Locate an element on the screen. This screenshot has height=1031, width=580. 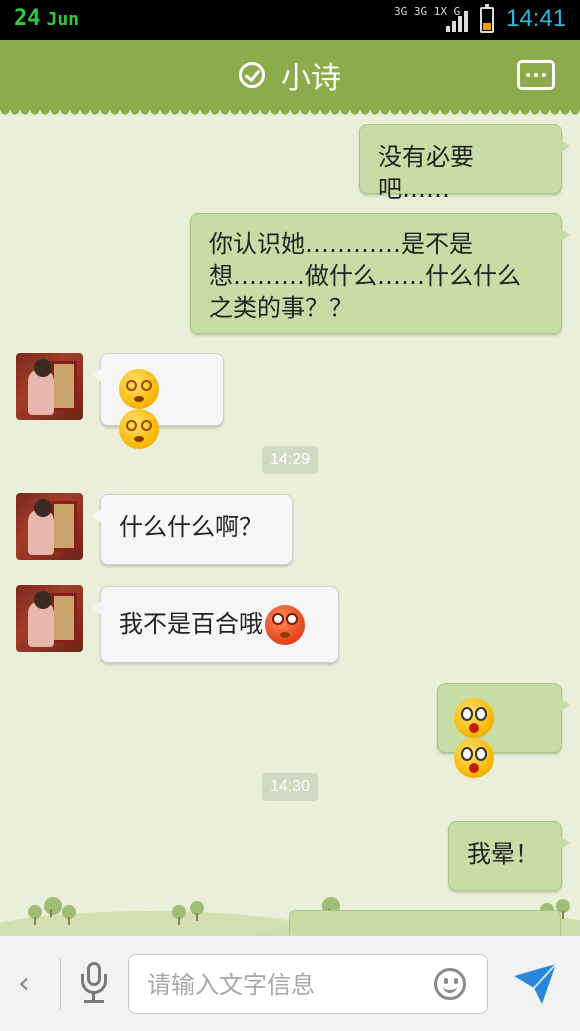
status-date: 24 Jun is located at coordinates (46, 18).